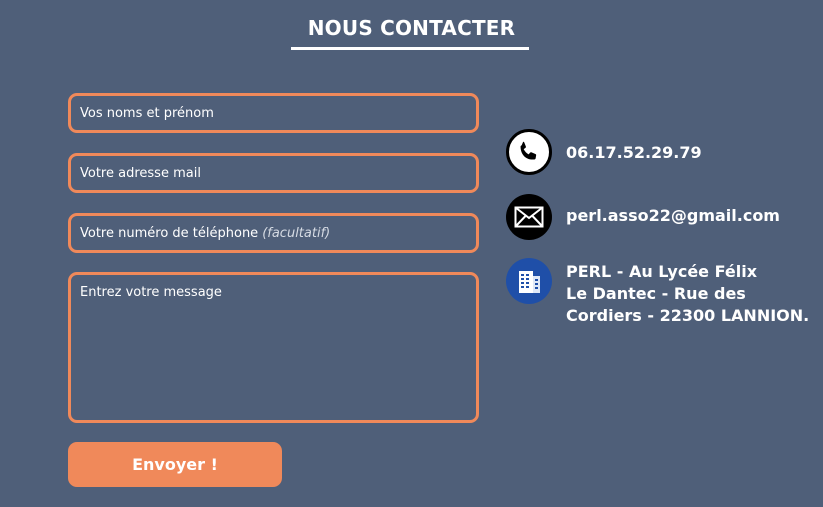 This screenshot has height=507, width=823. What do you see at coordinates (688, 315) in the screenshot?
I see `address-line: Cordiers - 22300 LANNION.` at bounding box center [688, 315].